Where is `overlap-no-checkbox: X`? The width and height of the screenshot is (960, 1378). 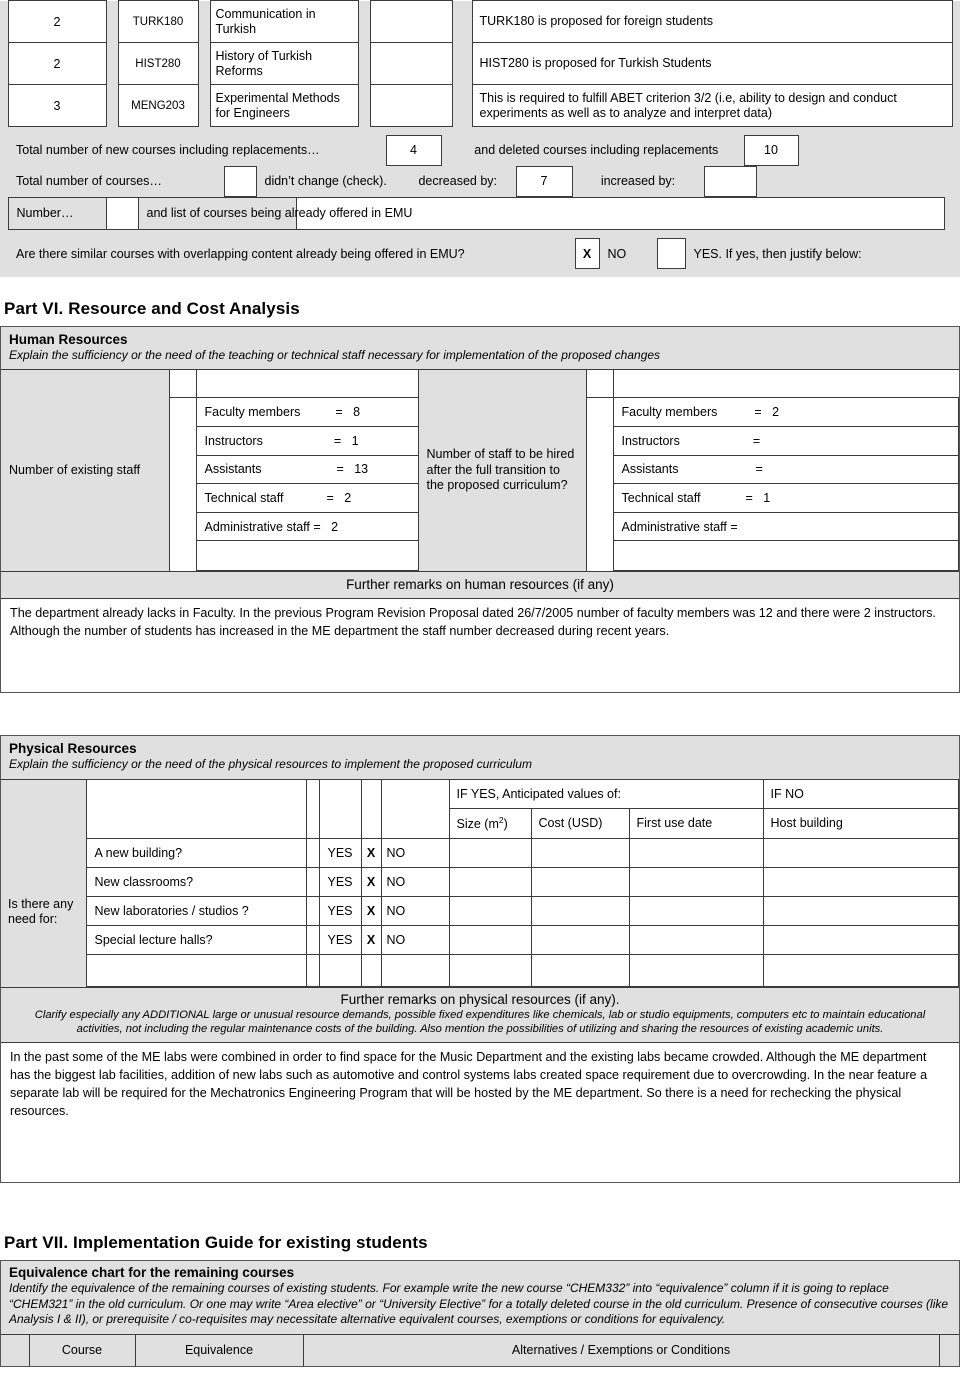 overlap-no-checkbox: X is located at coordinates (587, 253).